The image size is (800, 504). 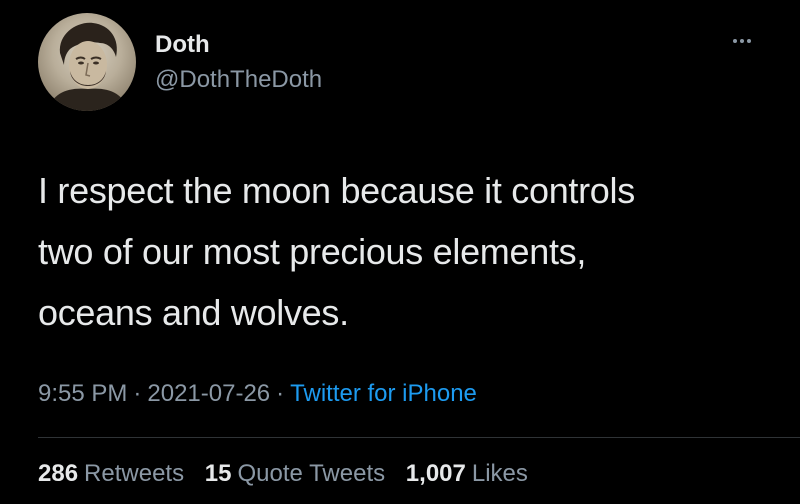 What do you see at coordinates (218, 473) in the screenshot?
I see `quote-tweets-count: 15` at bounding box center [218, 473].